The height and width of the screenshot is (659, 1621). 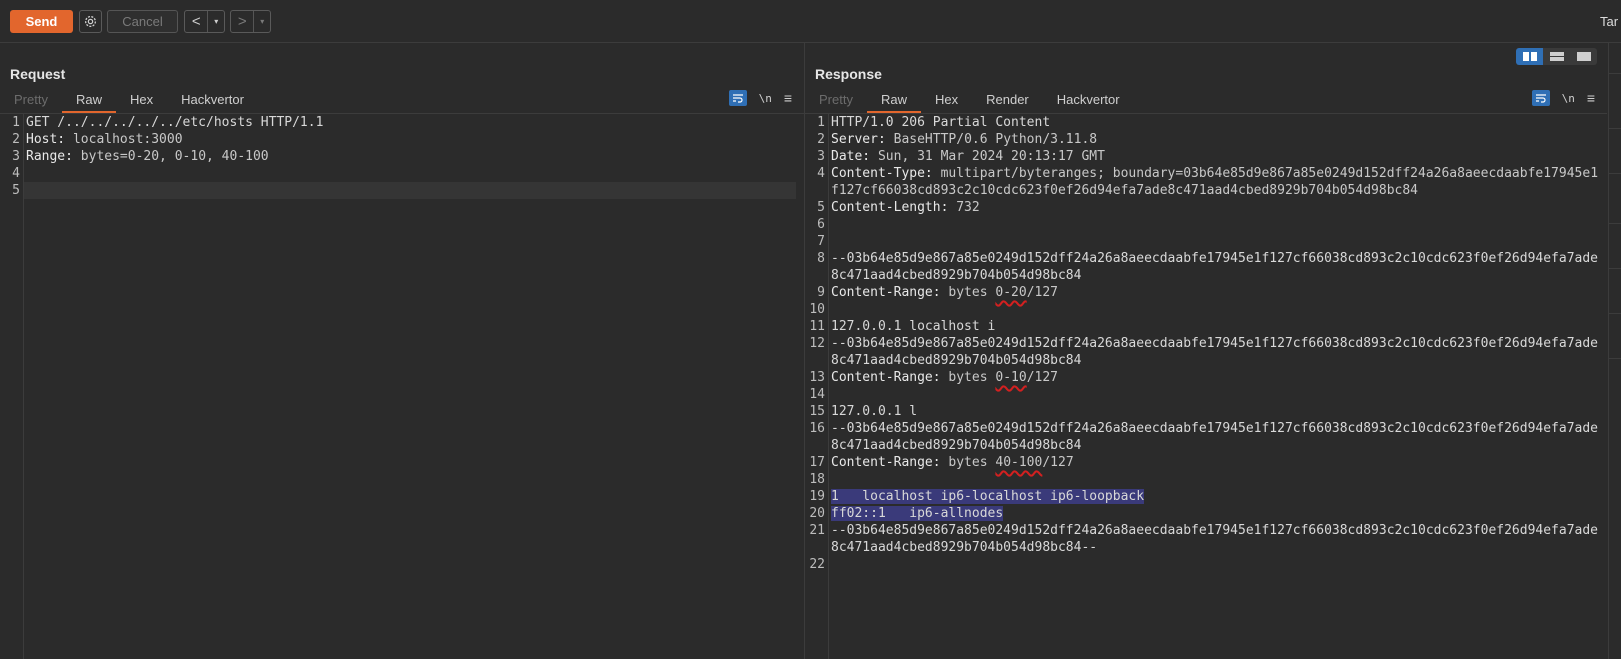 What do you see at coordinates (943, 292) in the screenshot?
I see `line-text: Content-Range: bytes 0-20/127` at bounding box center [943, 292].